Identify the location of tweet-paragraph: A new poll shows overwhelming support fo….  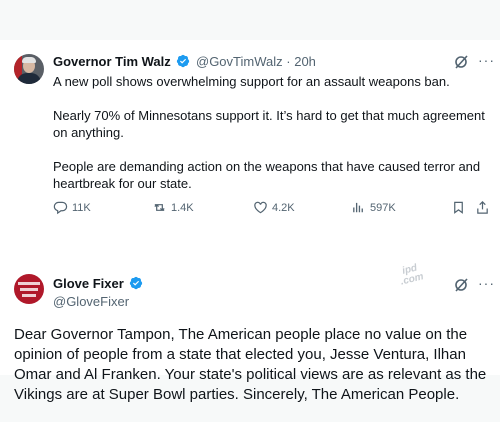
(251, 81).